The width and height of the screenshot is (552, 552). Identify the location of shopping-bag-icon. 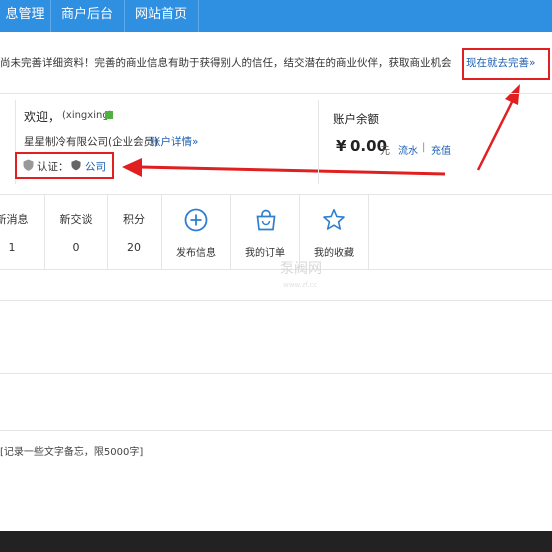
(266, 220).